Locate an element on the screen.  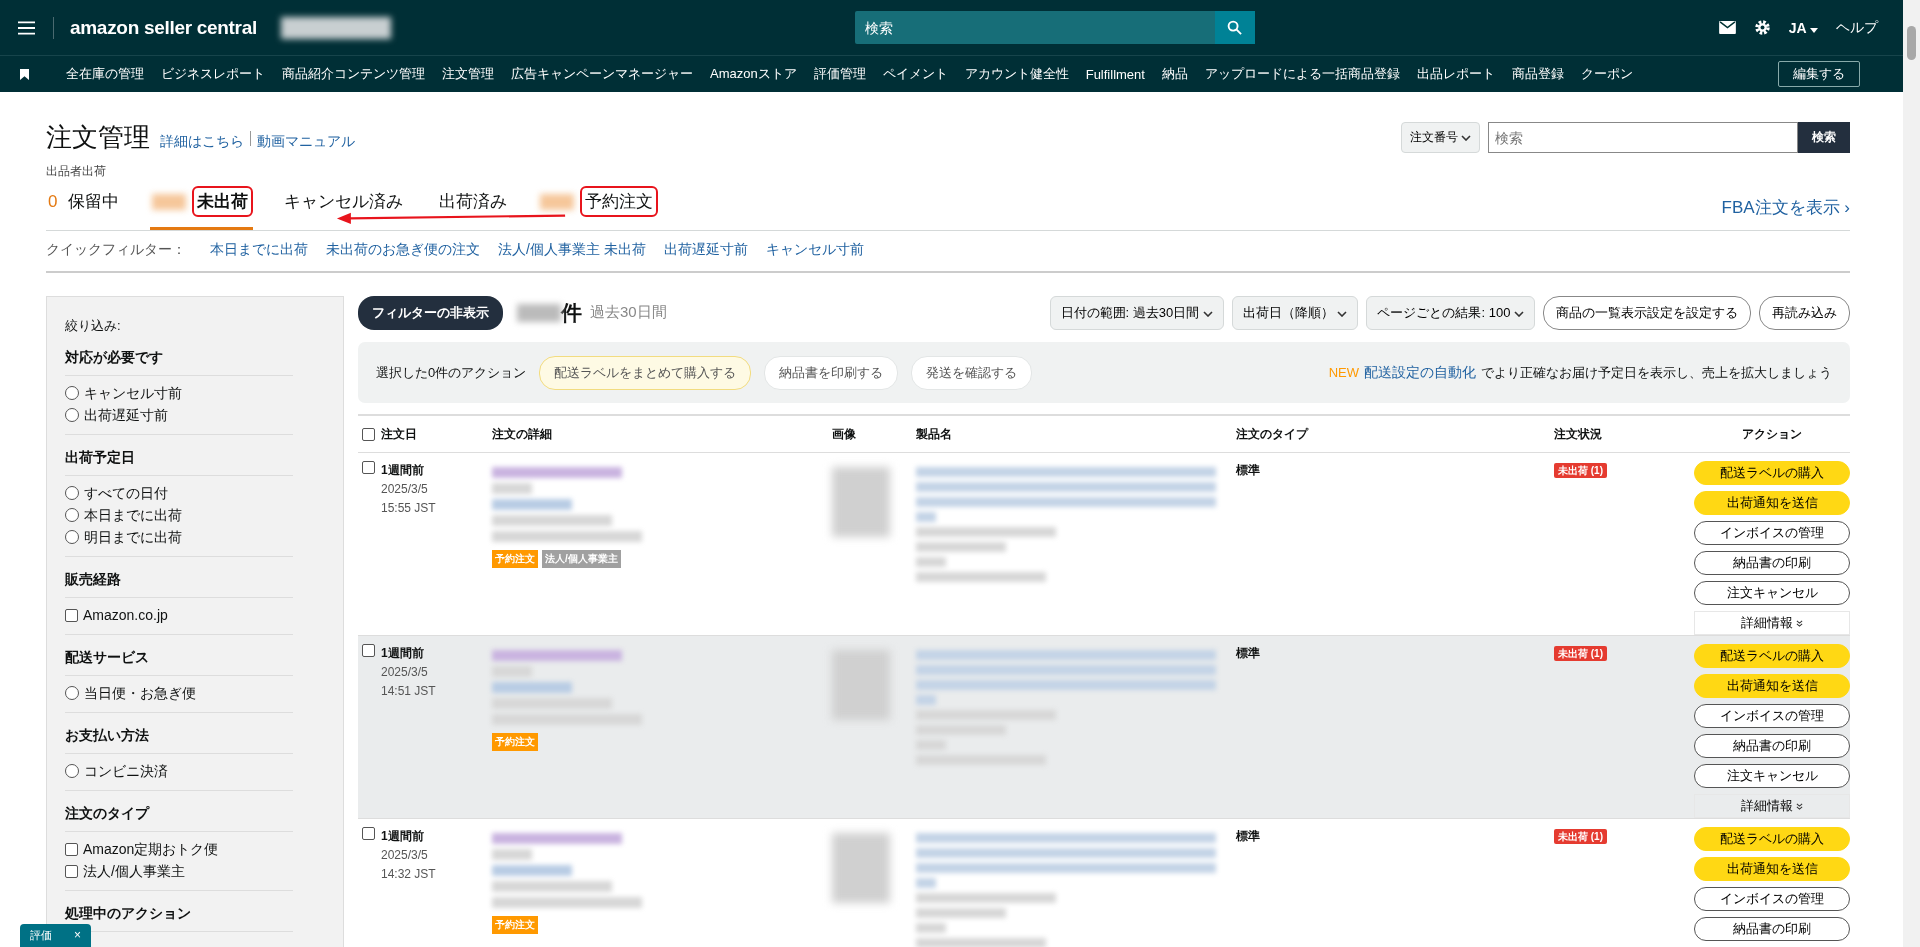
help-link: 詳細はこちら is located at coordinates (202, 142).